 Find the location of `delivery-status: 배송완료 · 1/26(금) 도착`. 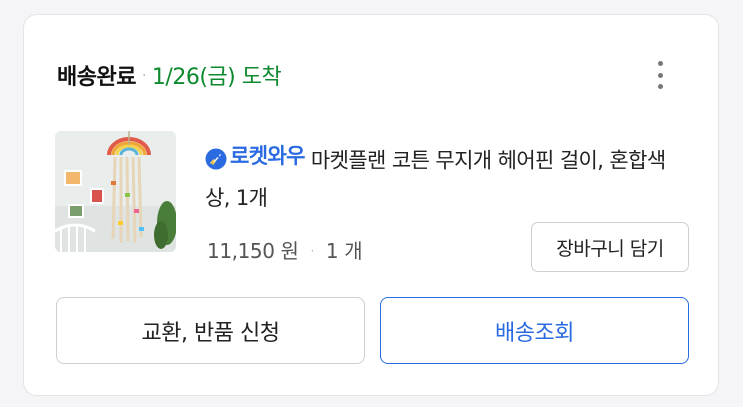

delivery-status: 배송완료 · 1/26(금) 도착 is located at coordinates (169, 75).